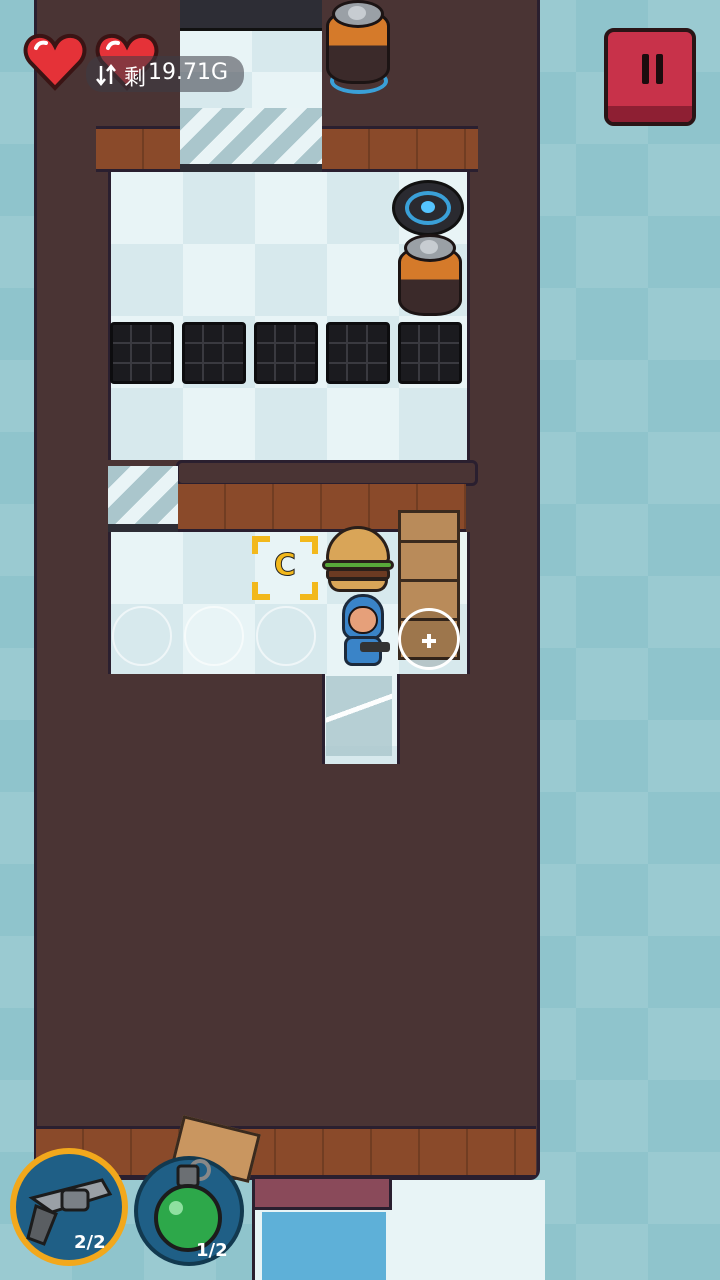 The image size is (720, 1280). I want to click on target-marker-letter: C, so click(285, 566).